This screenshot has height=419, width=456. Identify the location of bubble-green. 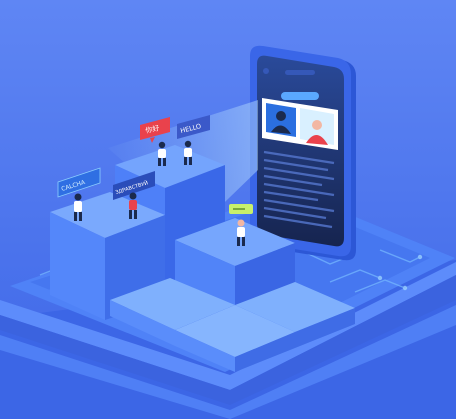
(241, 209).